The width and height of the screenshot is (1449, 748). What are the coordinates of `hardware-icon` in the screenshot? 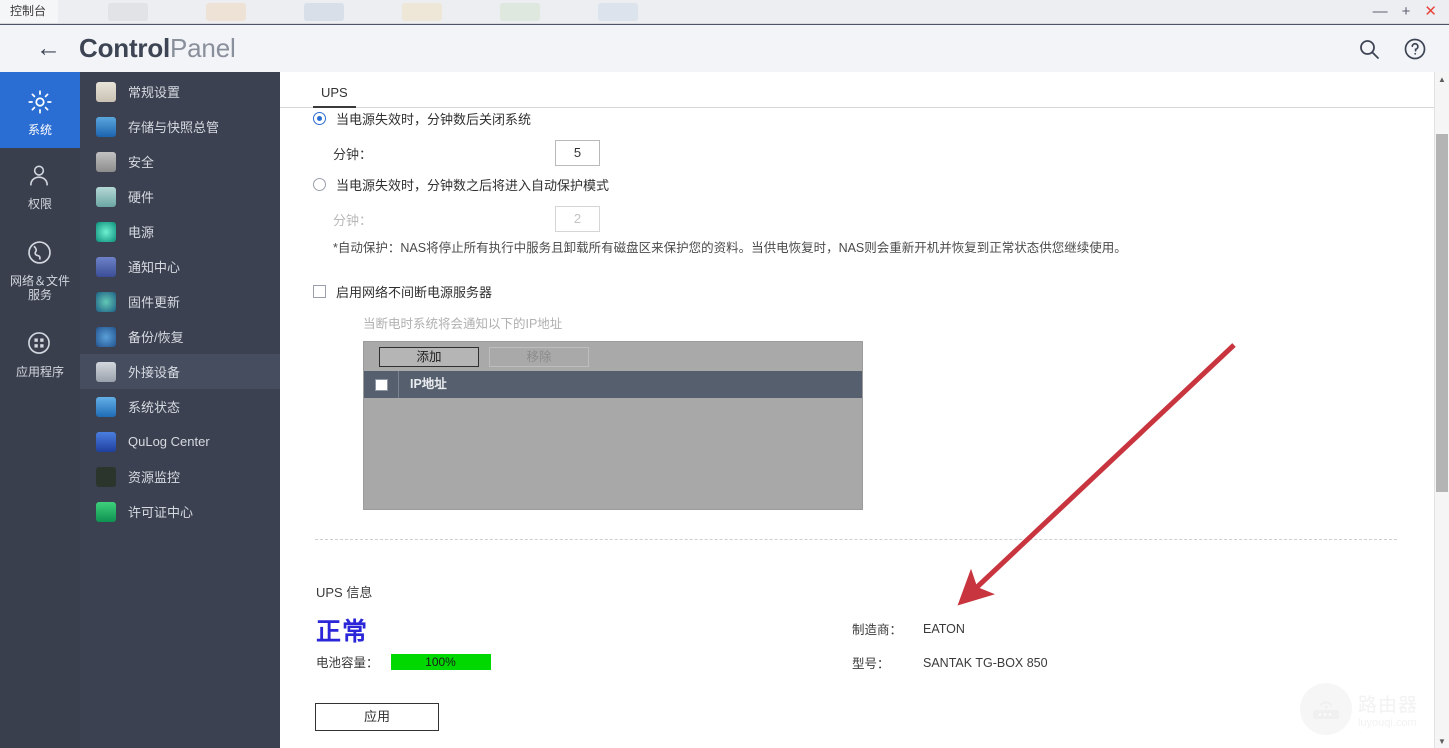 It's located at (106, 196).